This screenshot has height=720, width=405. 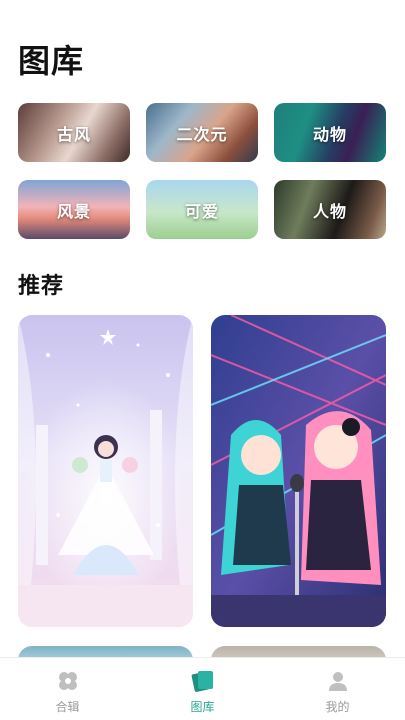 I want to click on tab-gallery: 图库, so click(x=202, y=689).